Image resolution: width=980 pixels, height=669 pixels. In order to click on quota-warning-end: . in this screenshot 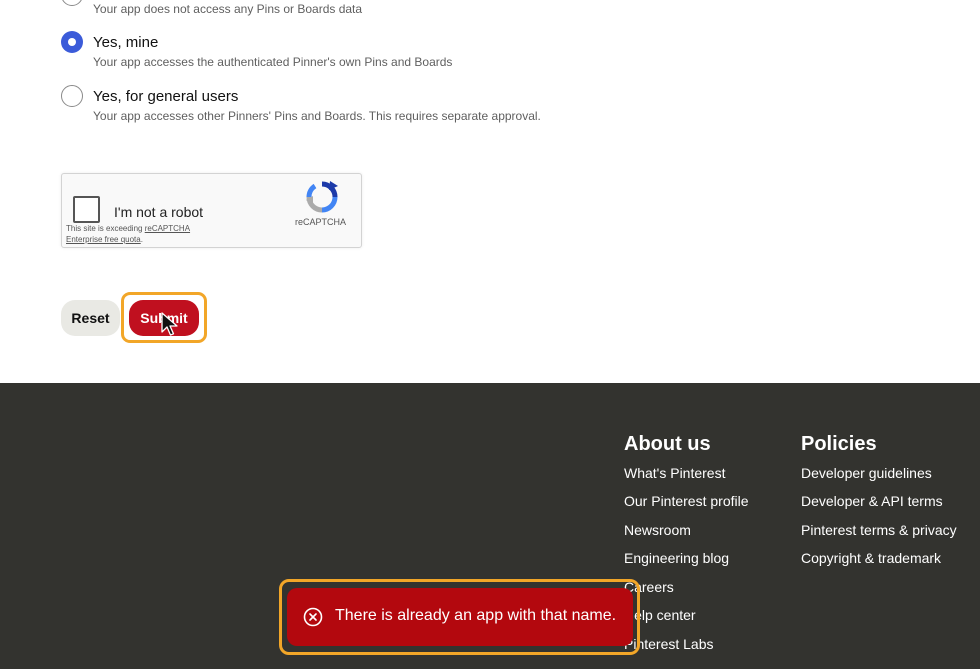, I will do `click(141, 239)`.